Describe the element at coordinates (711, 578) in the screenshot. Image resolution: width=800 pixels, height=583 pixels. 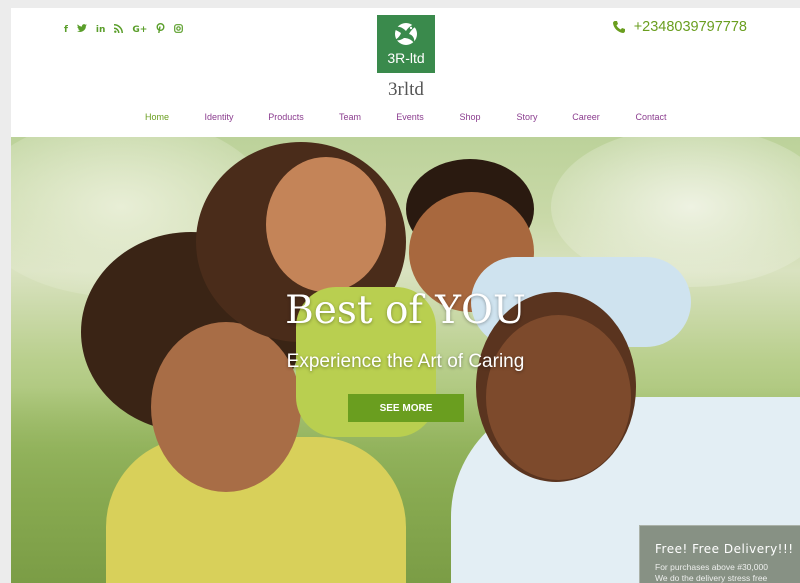
I see `promo-line-2: We do the delivery stress free` at that location.